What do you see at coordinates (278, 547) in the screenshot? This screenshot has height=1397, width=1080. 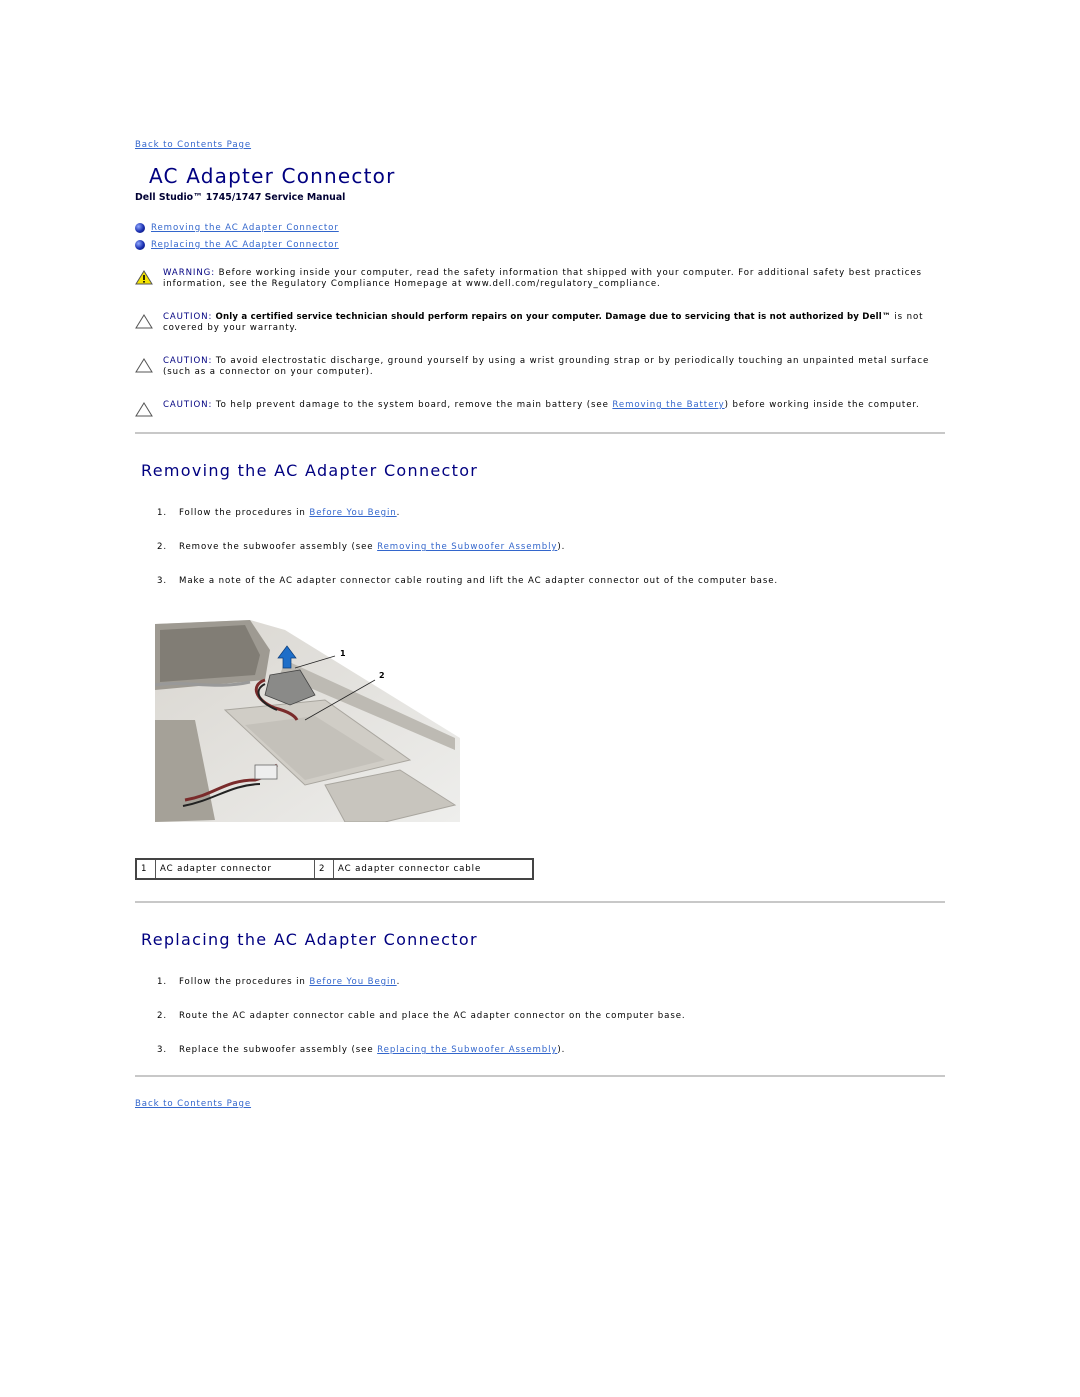 I see `step-text: Remove the subwoofer assembly (see` at bounding box center [278, 547].